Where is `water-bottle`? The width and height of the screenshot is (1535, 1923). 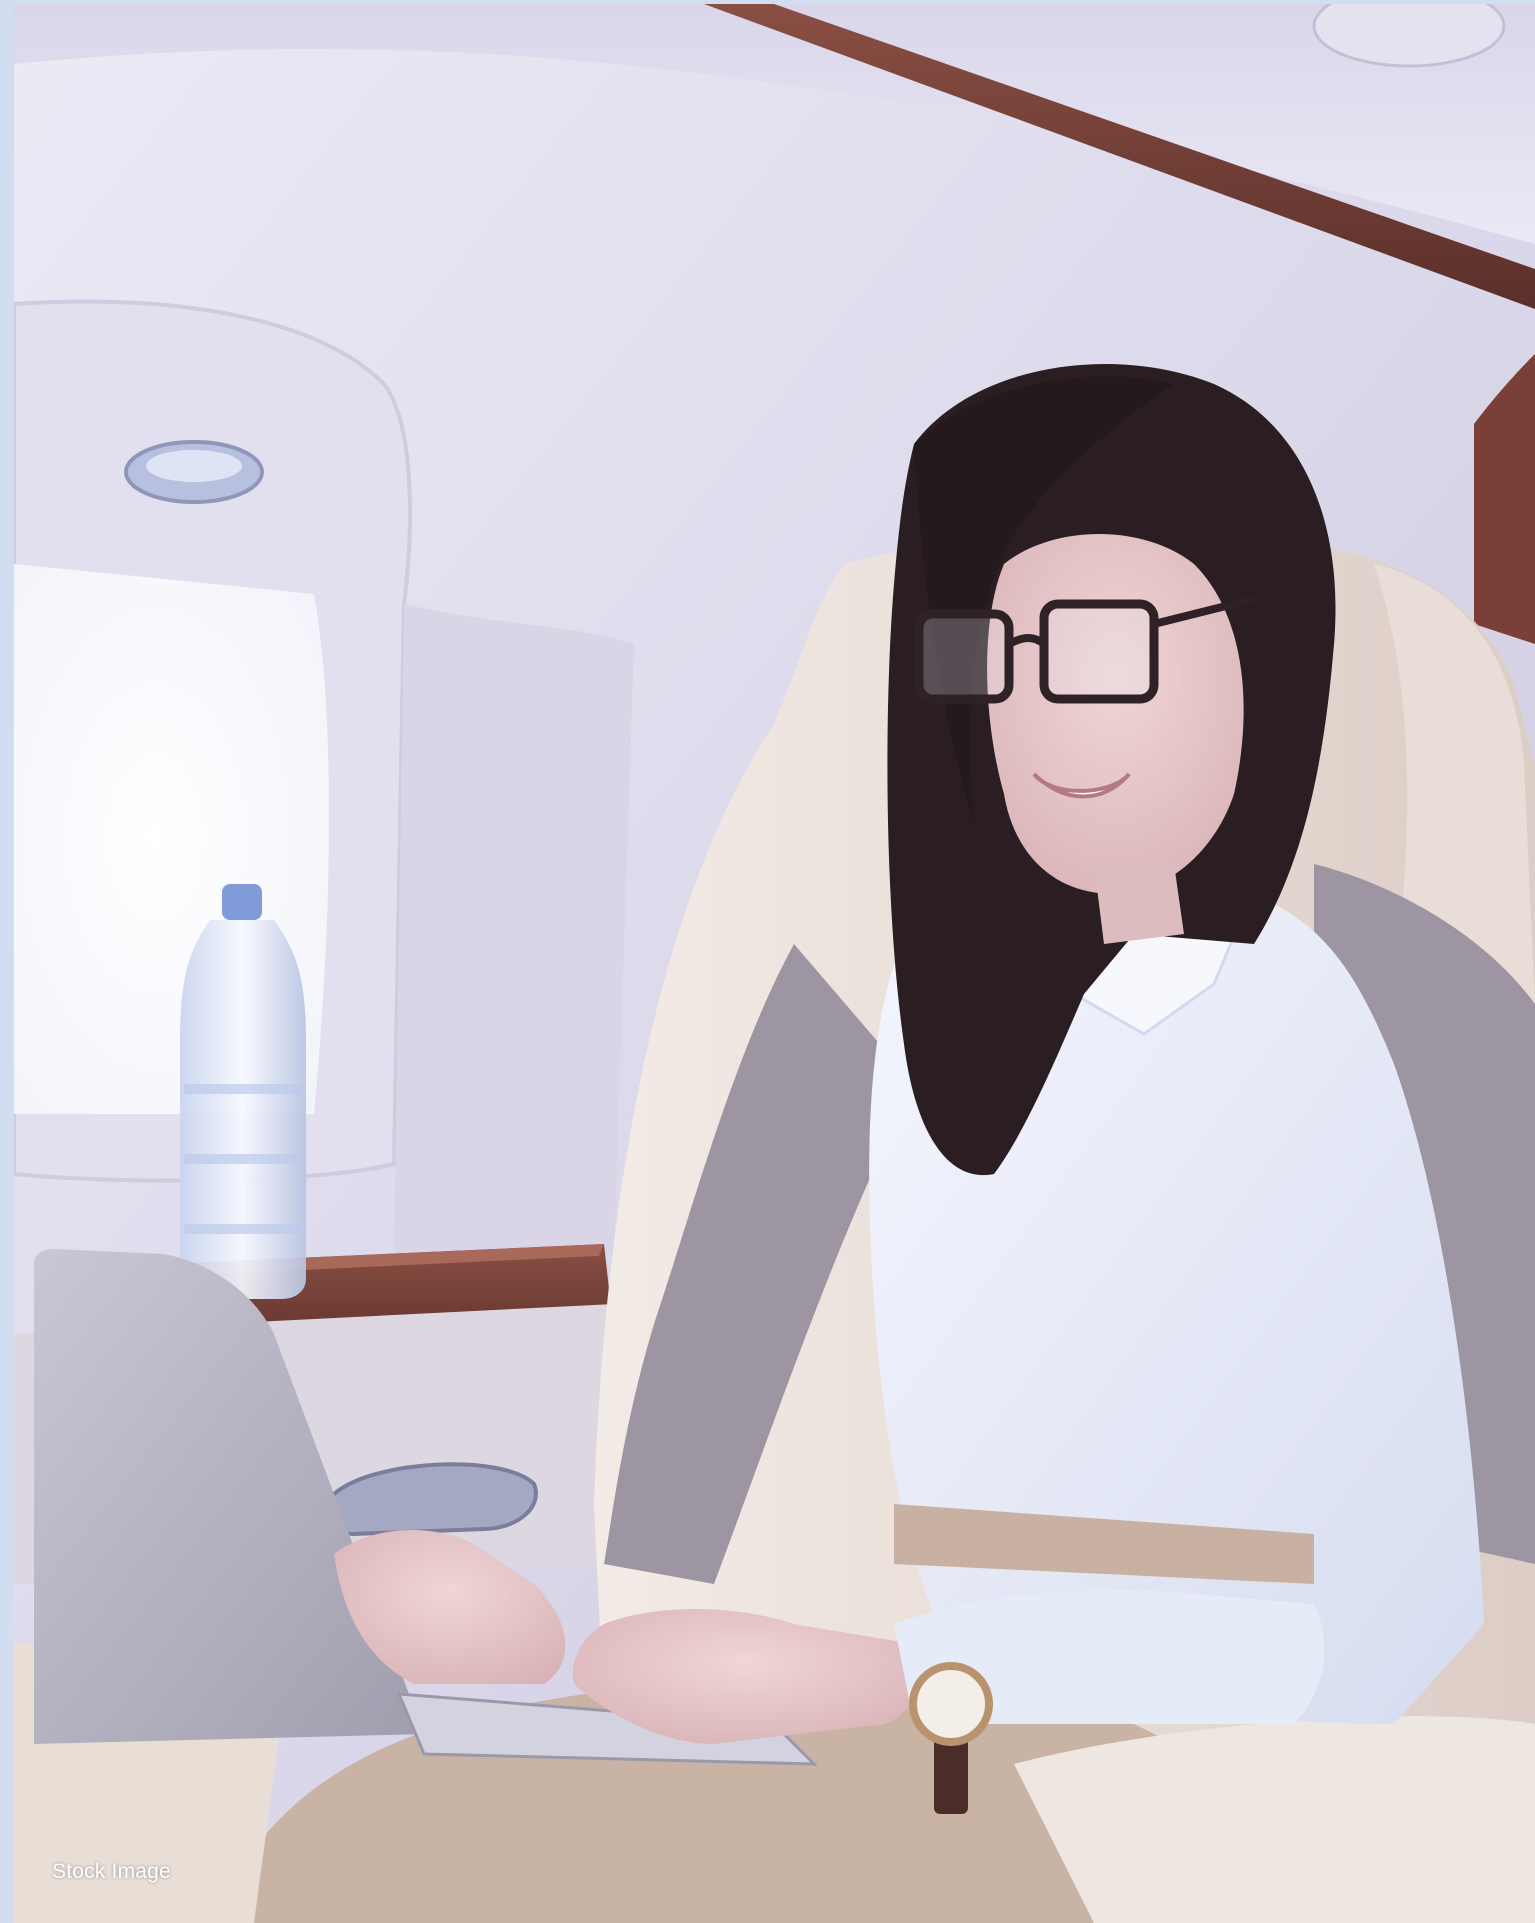
water-bottle is located at coordinates (243, 1091).